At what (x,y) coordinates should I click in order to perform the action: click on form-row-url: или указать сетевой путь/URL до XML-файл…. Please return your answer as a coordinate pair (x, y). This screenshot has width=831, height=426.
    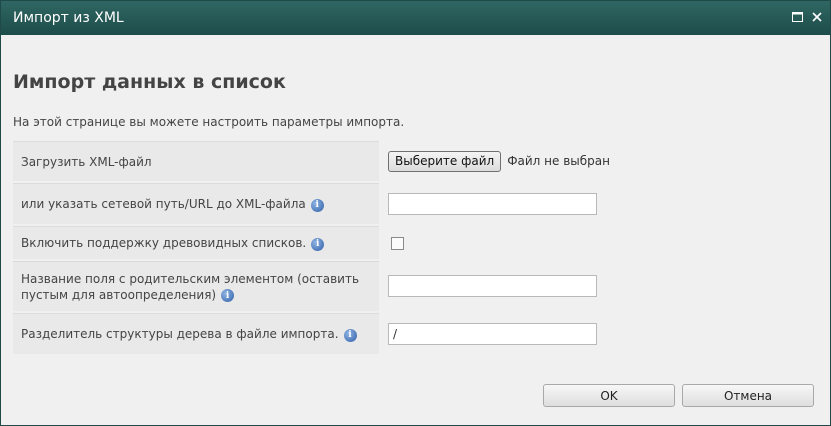
    Looking at the image, I should click on (416, 203).